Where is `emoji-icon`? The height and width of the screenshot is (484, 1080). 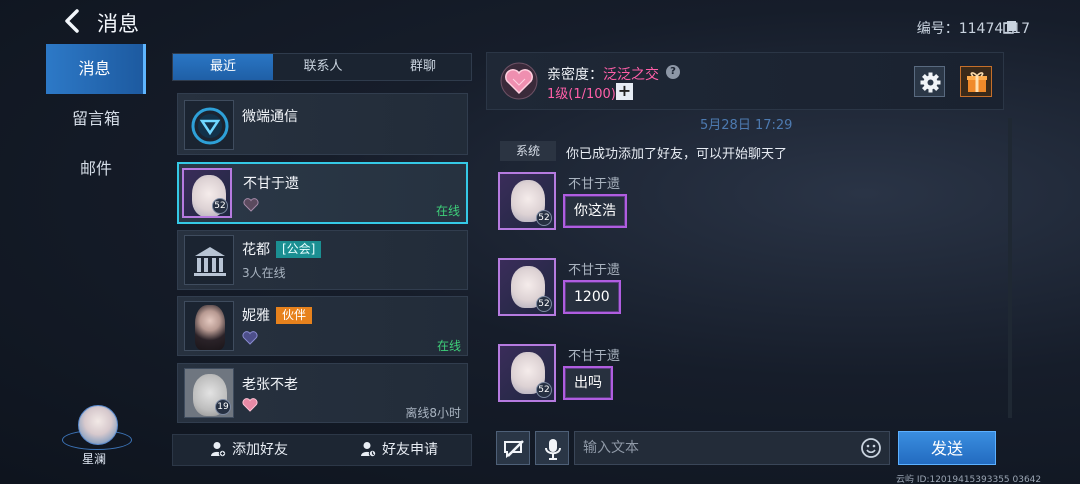 emoji-icon is located at coordinates (871, 448).